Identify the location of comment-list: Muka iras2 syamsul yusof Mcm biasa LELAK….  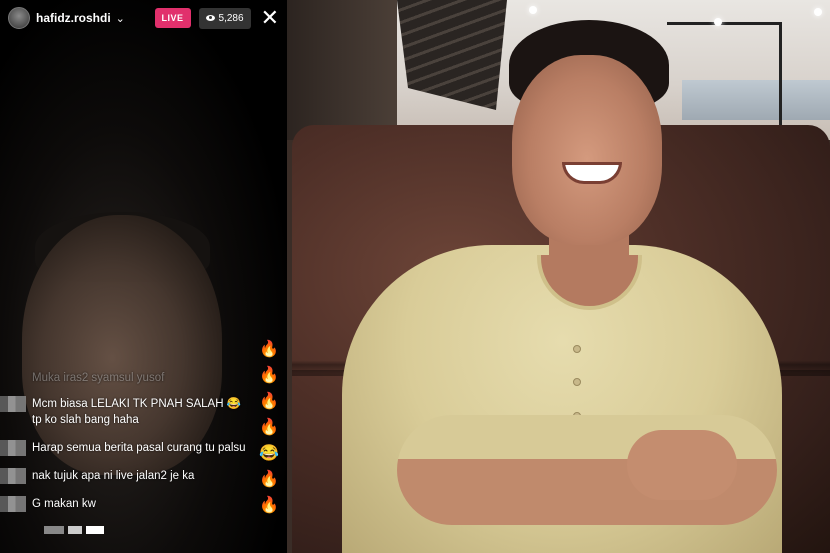
(143, 440).